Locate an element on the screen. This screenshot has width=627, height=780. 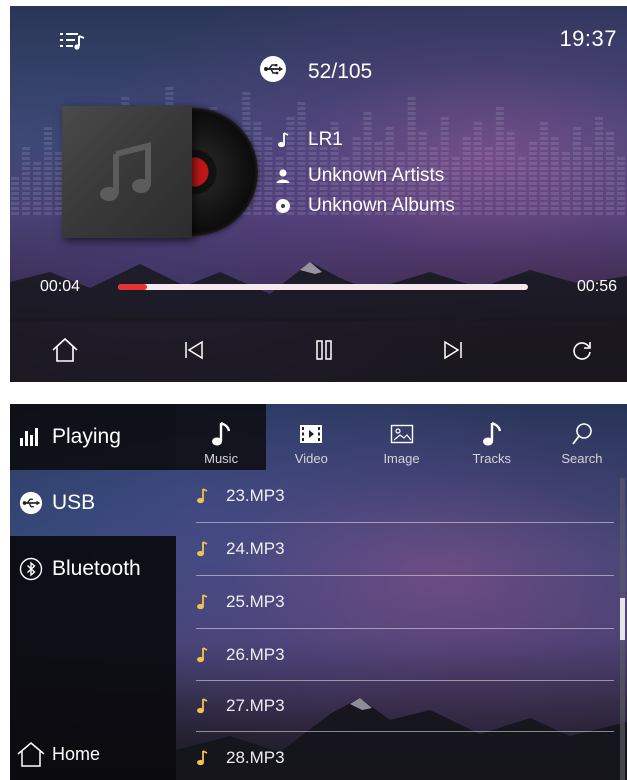
list-item: 24.MP3 is located at coordinates (394, 549).